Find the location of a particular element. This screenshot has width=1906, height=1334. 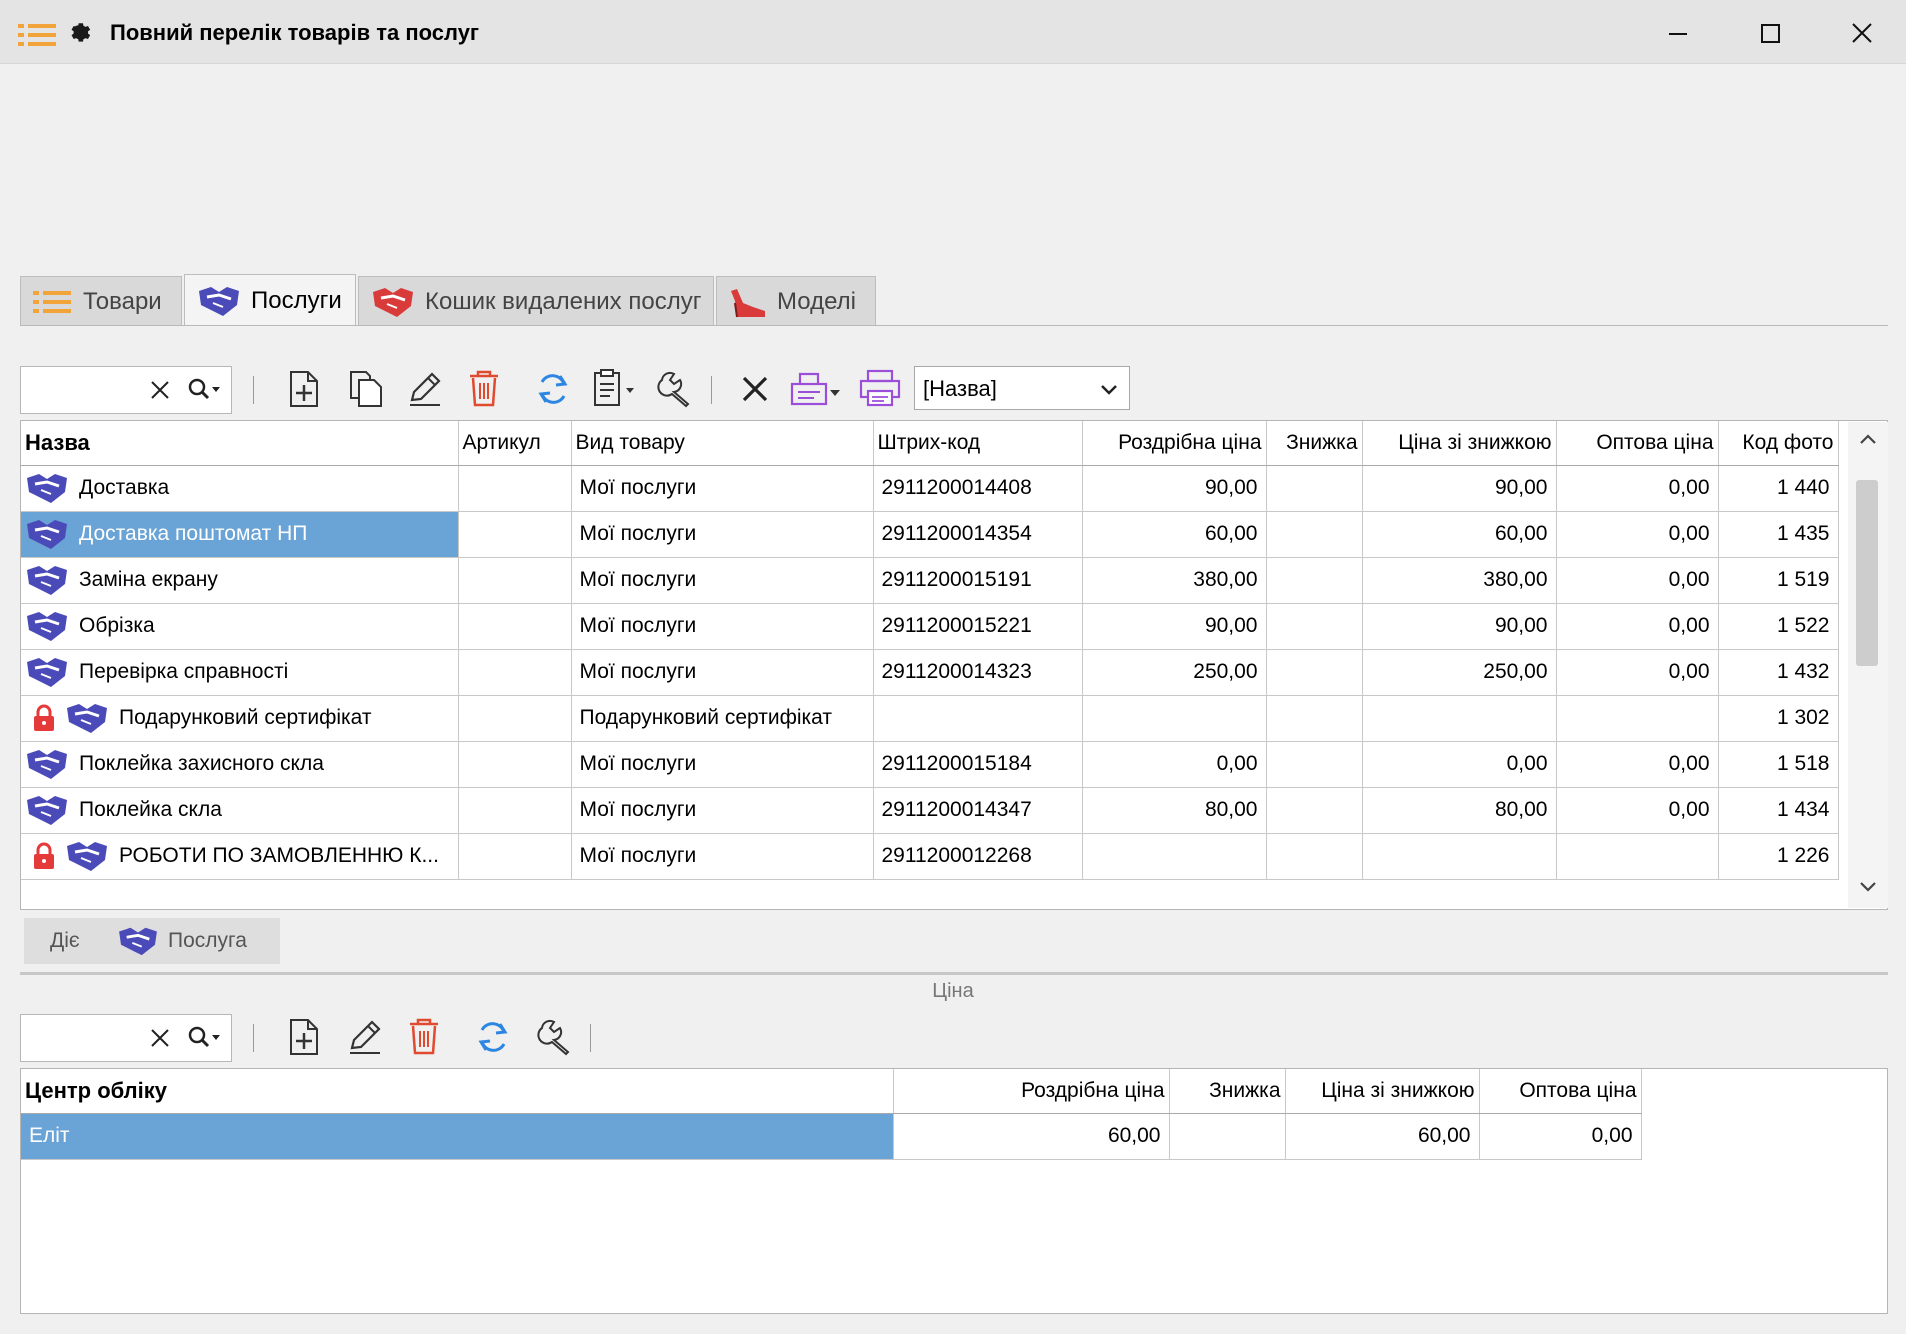

cell-name: Поклейка захисного скла is located at coordinates (240, 764).